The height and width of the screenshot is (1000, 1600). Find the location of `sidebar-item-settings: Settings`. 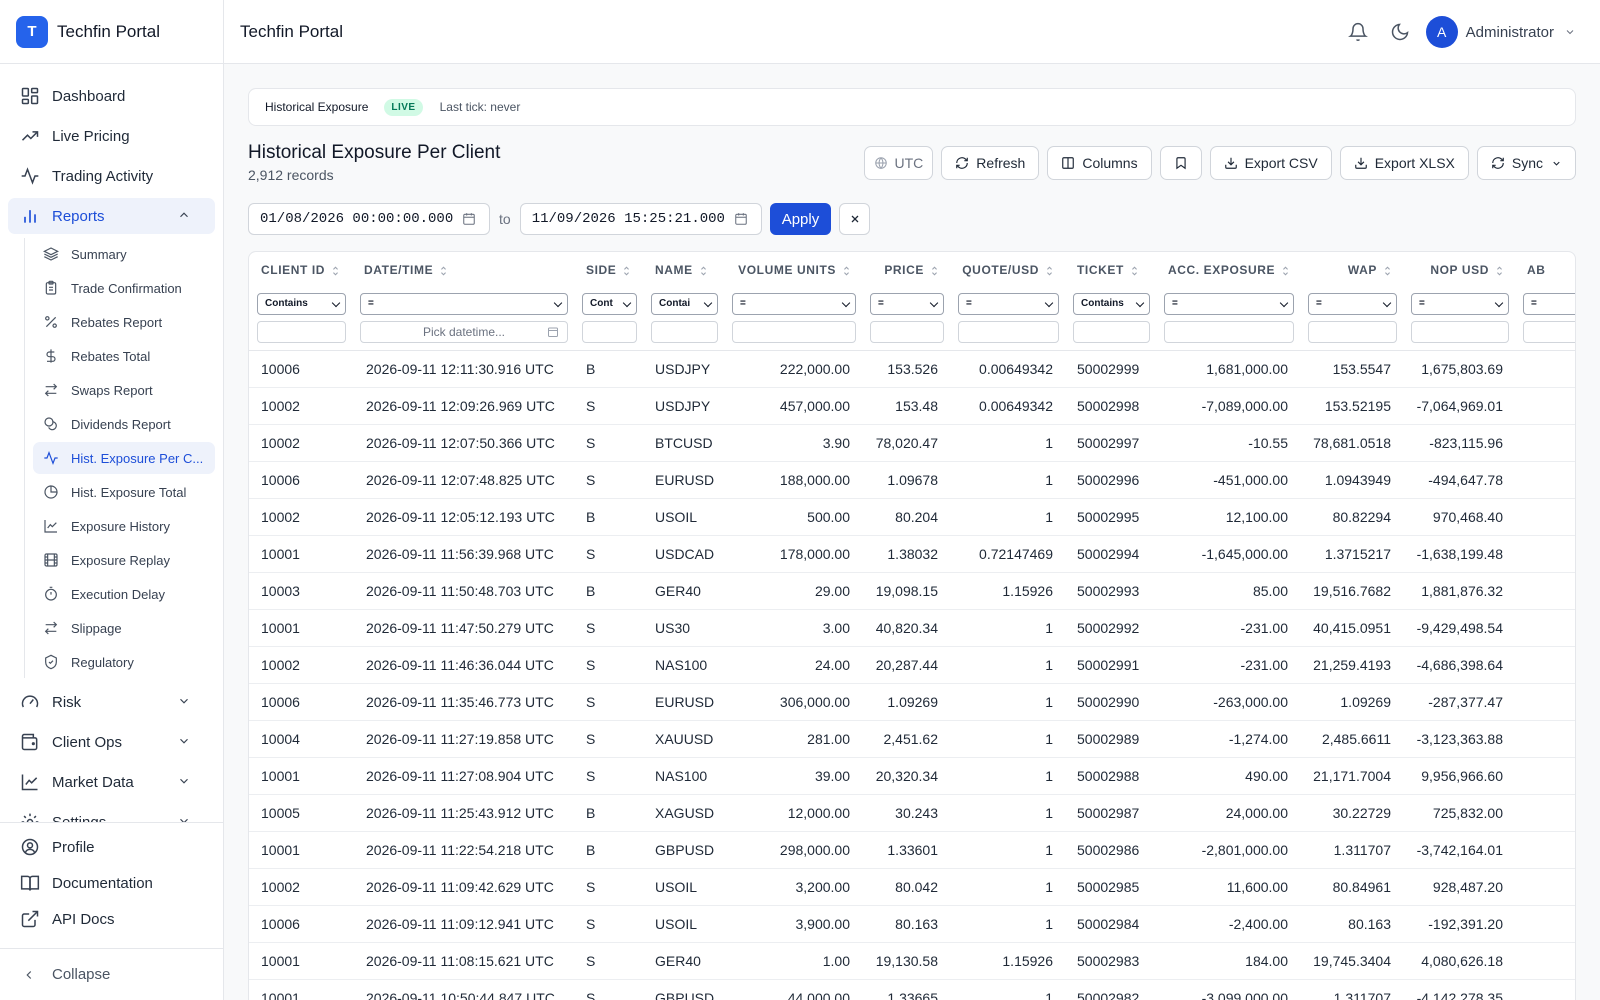

sidebar-item-settings: Settings is located at coordinates (111, 813).